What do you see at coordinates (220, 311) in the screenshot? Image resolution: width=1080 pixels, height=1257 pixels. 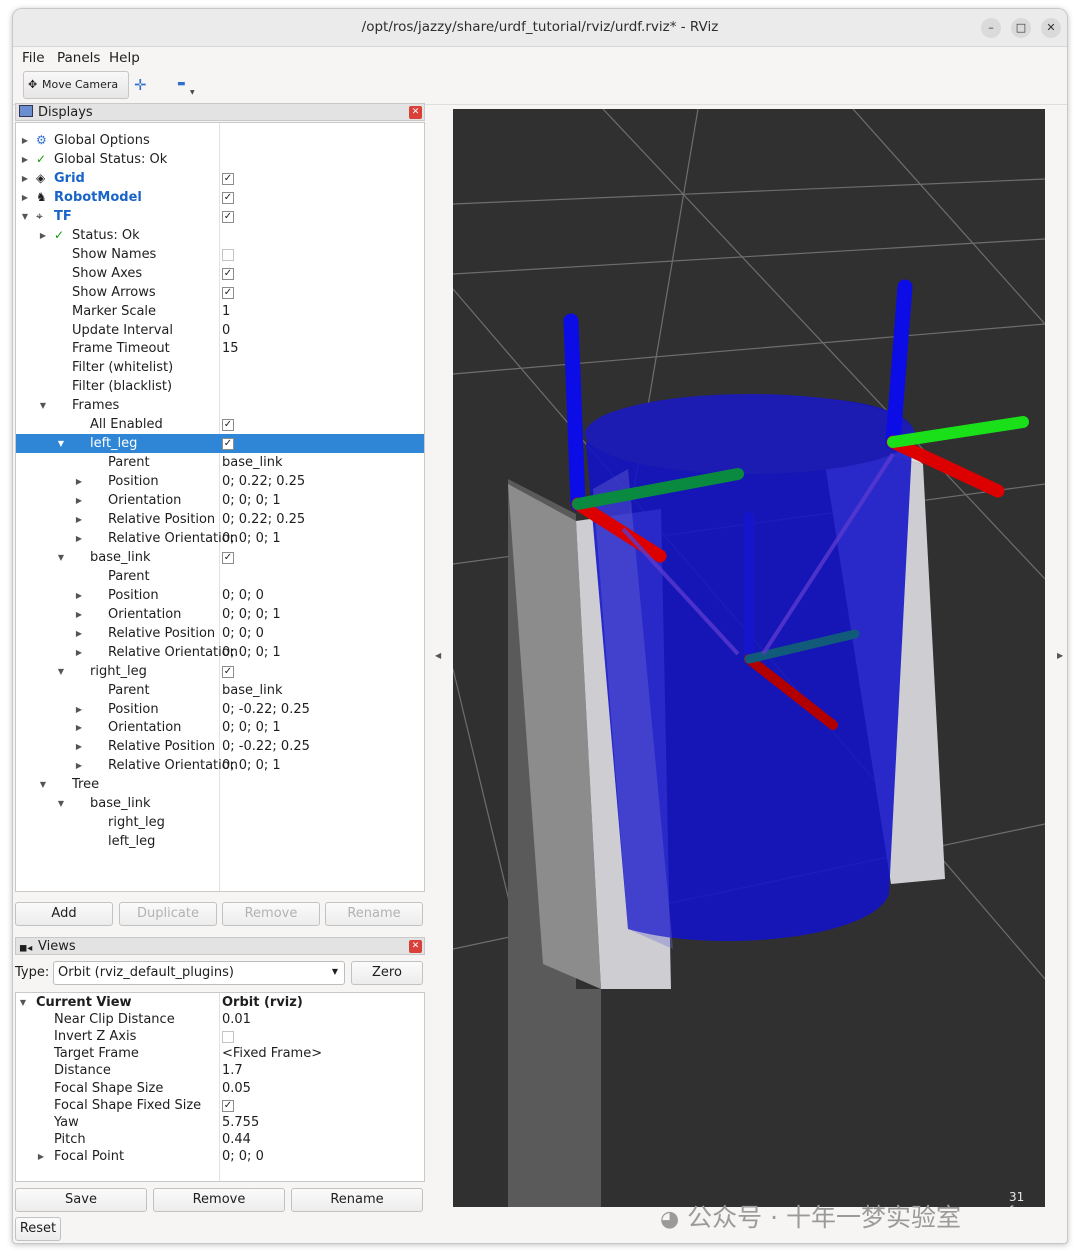 I see `tree-row: Marker Scale 1` at bounding box center [220, 311].